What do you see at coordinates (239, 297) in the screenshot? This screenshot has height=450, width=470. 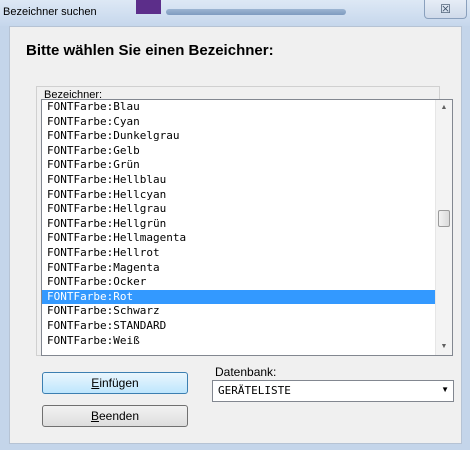 I see `list-item: FONTFarbe:Rot` at bounding box center [239, 297].